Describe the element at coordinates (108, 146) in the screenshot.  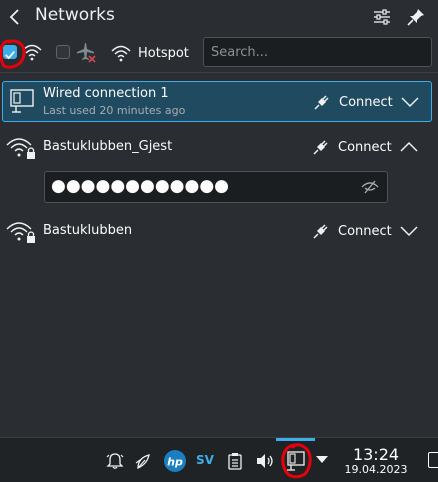
I see `connection-name: Bastuklubben_Gjest` at that location.